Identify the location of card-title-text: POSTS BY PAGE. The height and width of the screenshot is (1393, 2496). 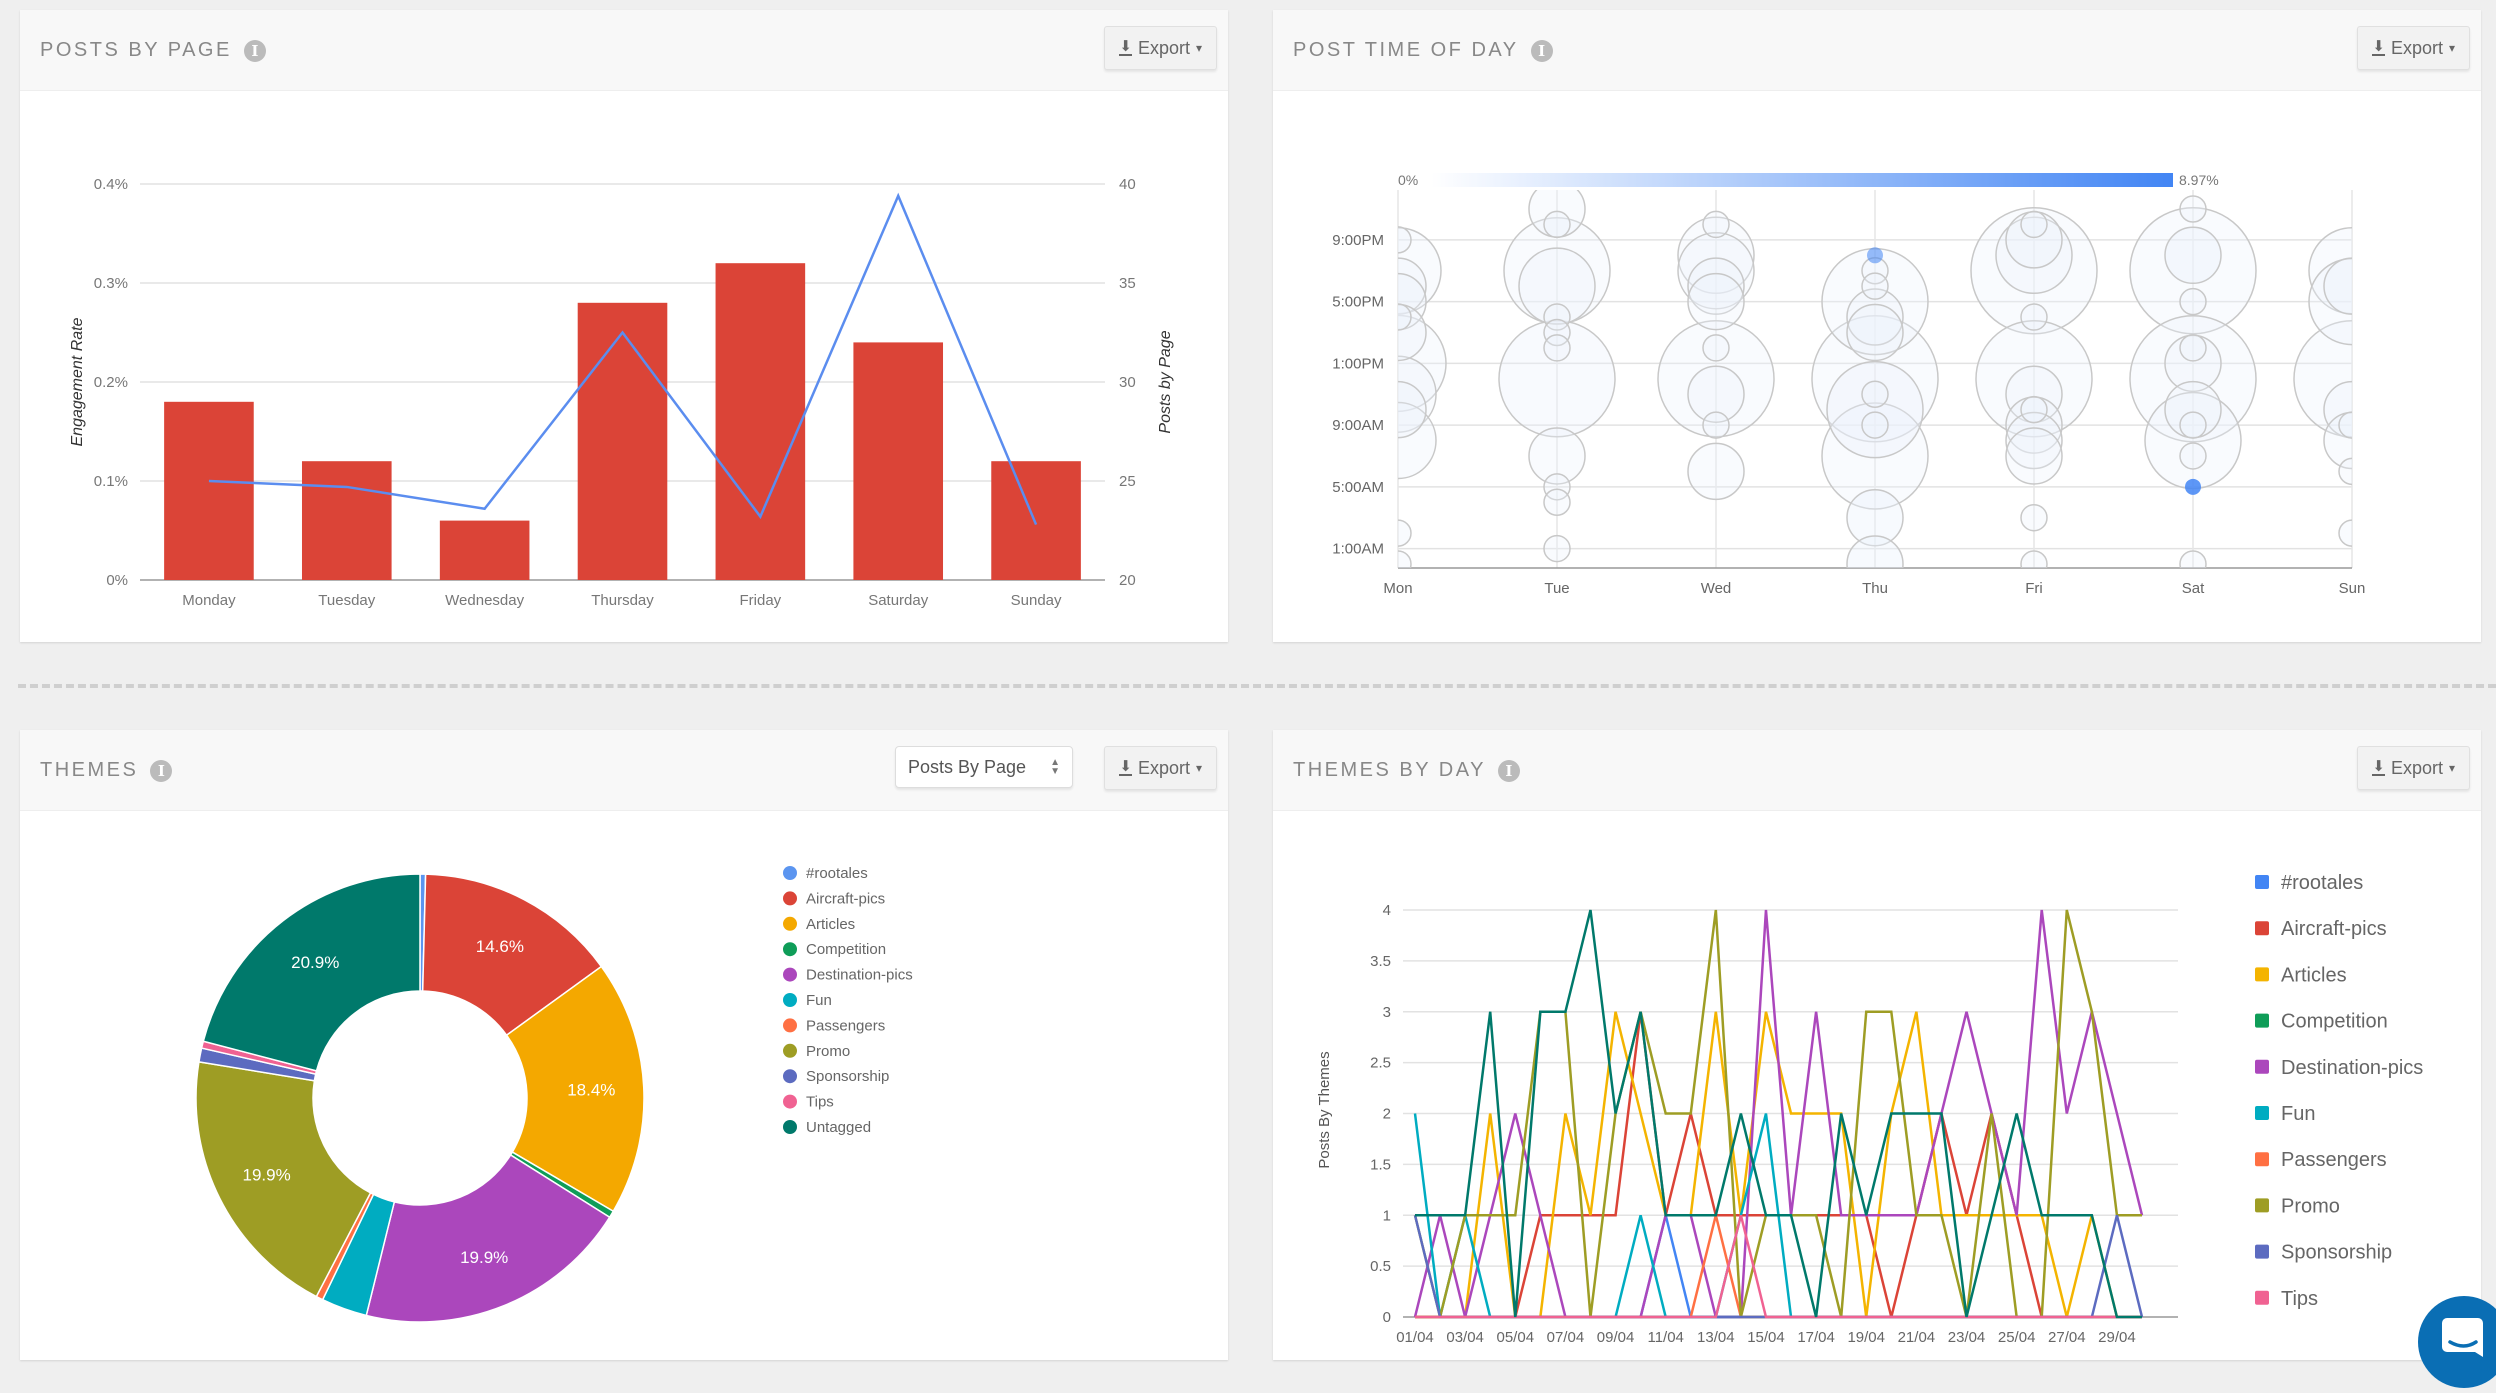
(136, 50).